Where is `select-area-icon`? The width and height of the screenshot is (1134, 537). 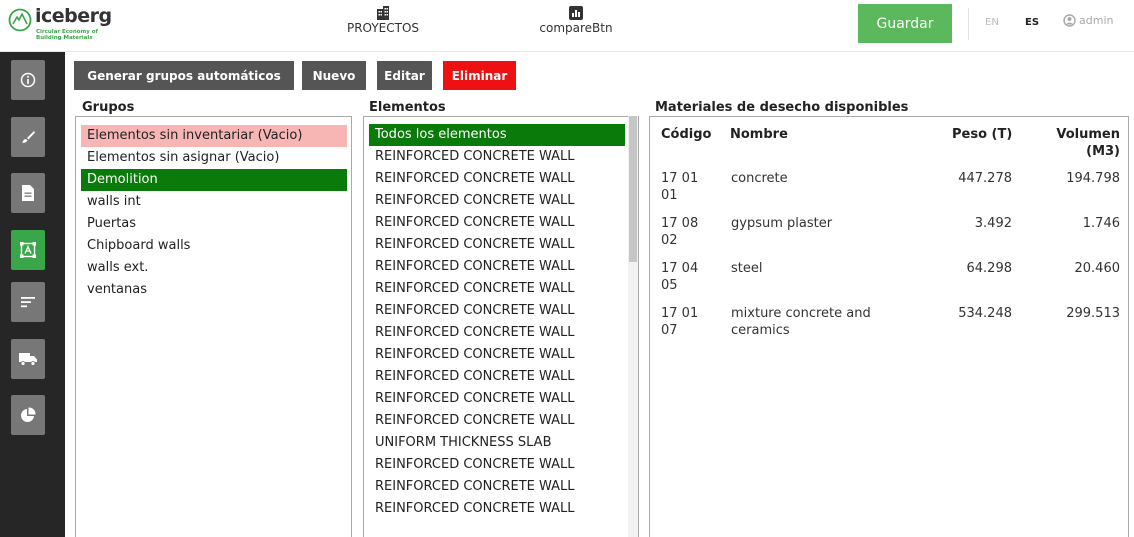
select-area-icon is located at coordinates (28, 250).